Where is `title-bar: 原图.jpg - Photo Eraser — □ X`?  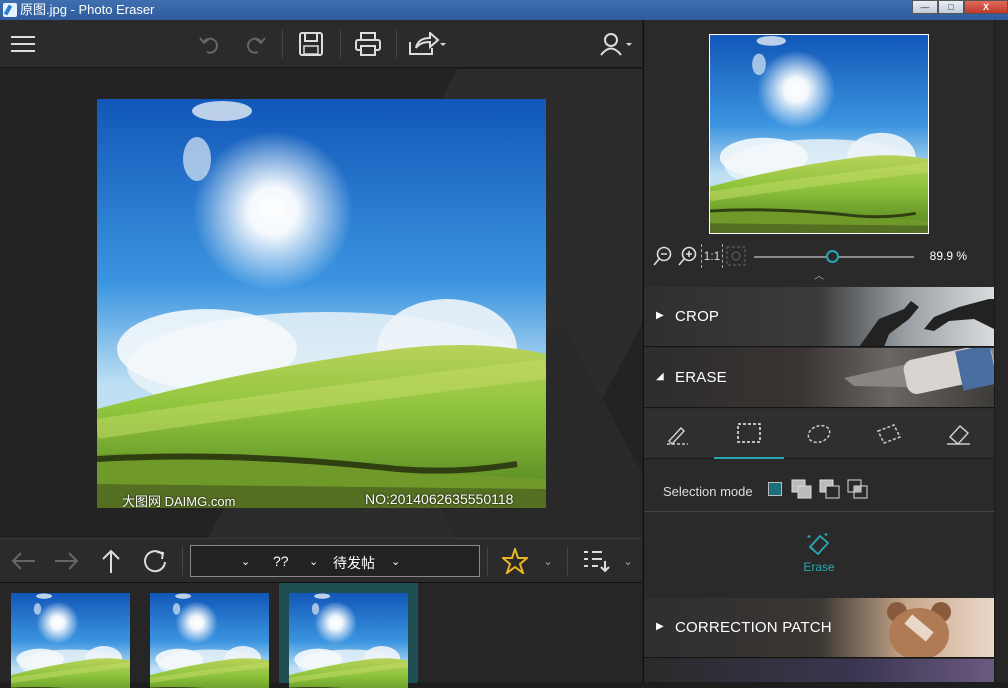
title-bar: 原图.jpg - Photo Eraser — □ X is located at coordinates (504, 10).